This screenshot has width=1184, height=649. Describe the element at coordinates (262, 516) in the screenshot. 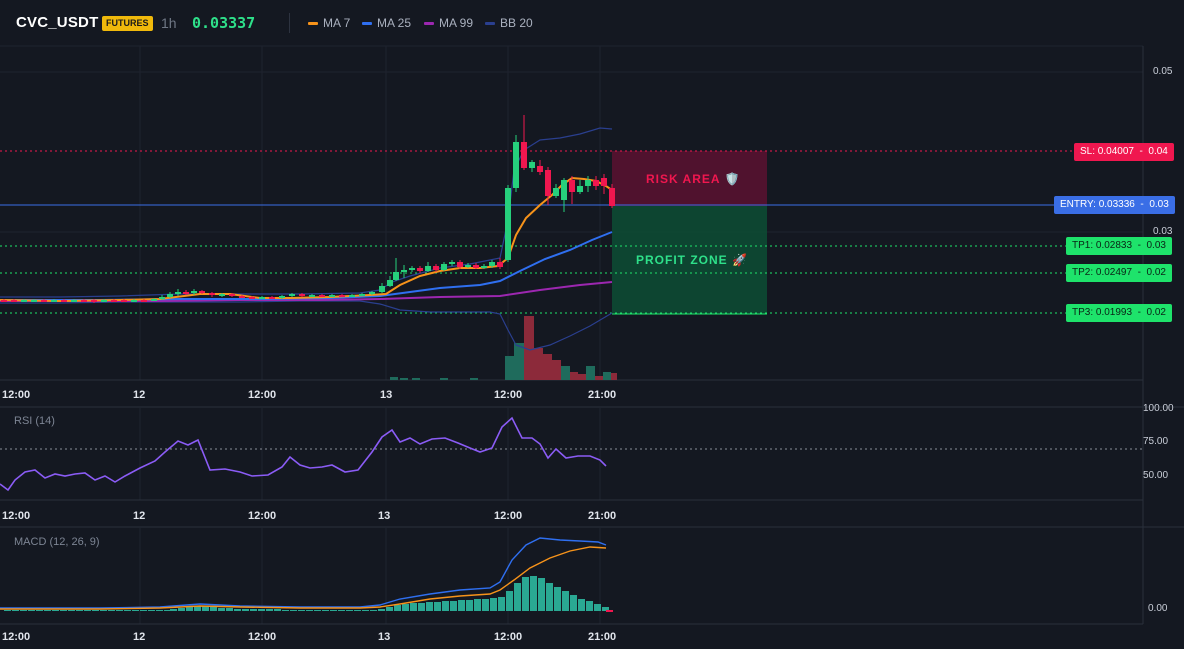

I see `rsi-time-label: 12:00` at that location.